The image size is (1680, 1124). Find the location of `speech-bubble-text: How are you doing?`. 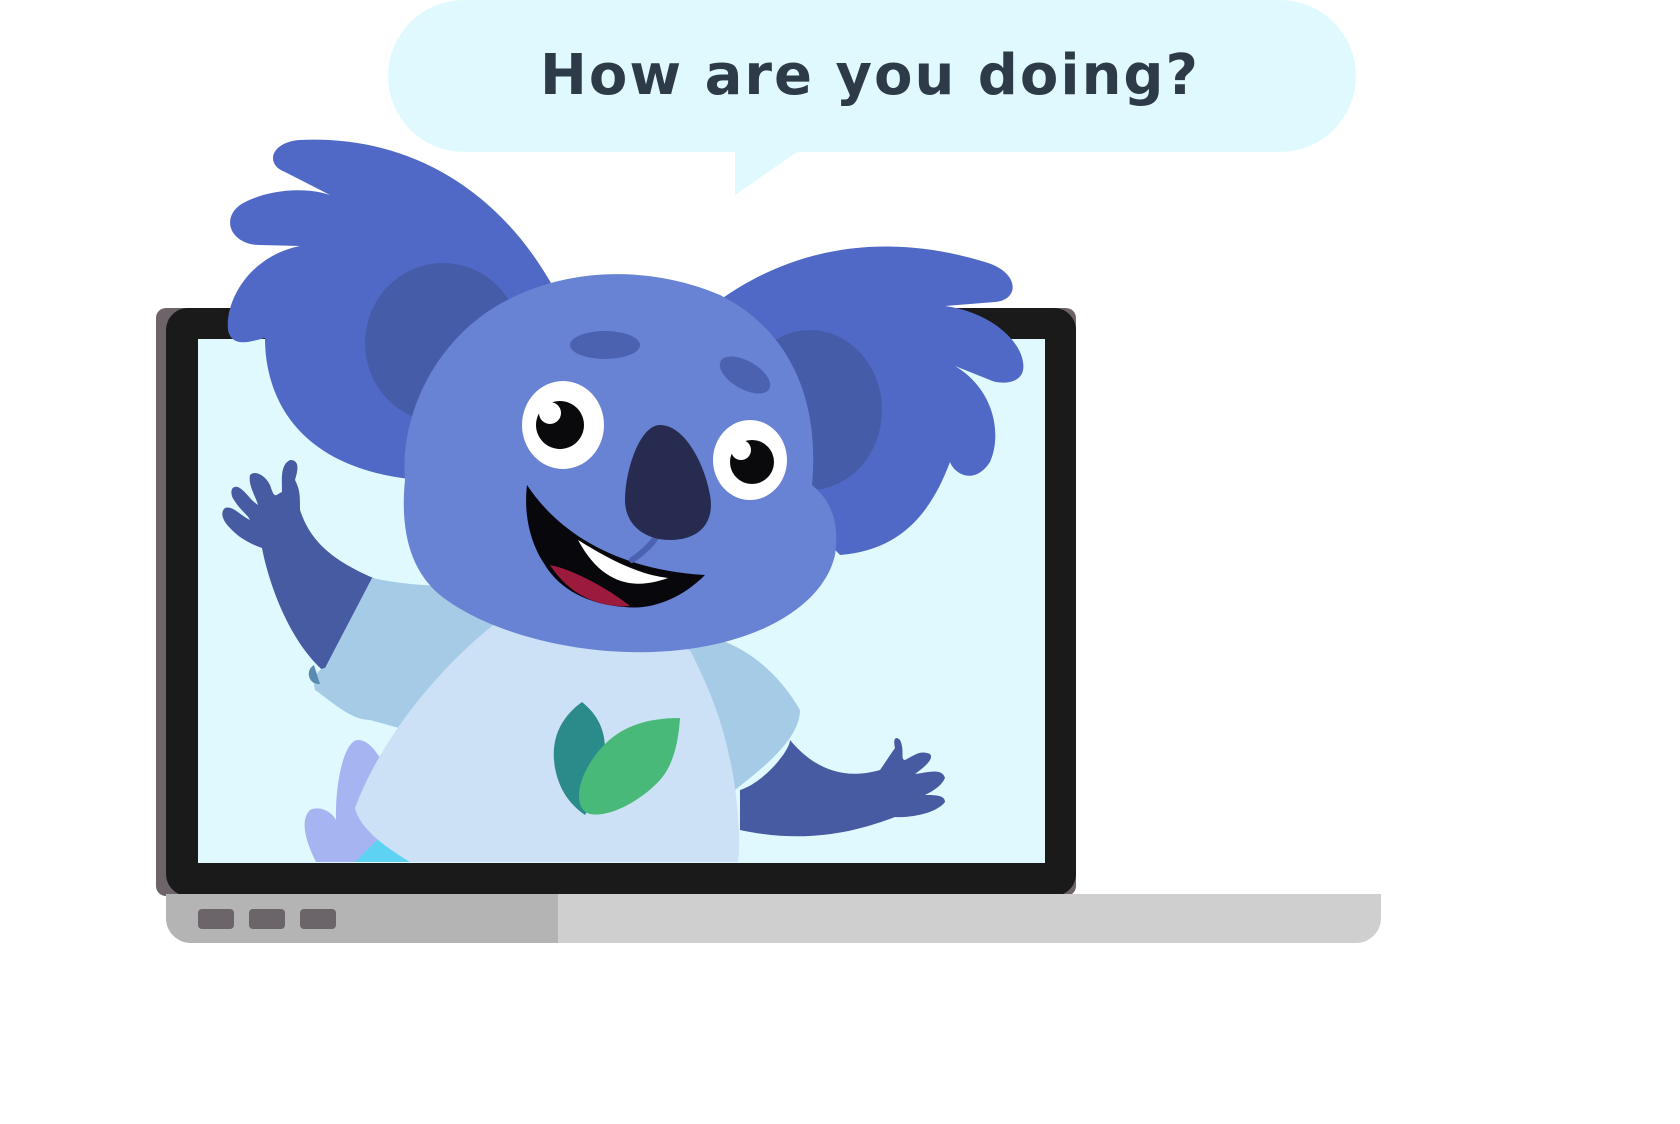

speech-bubble-text: How are you doing? is located at coordinates (870, 75).